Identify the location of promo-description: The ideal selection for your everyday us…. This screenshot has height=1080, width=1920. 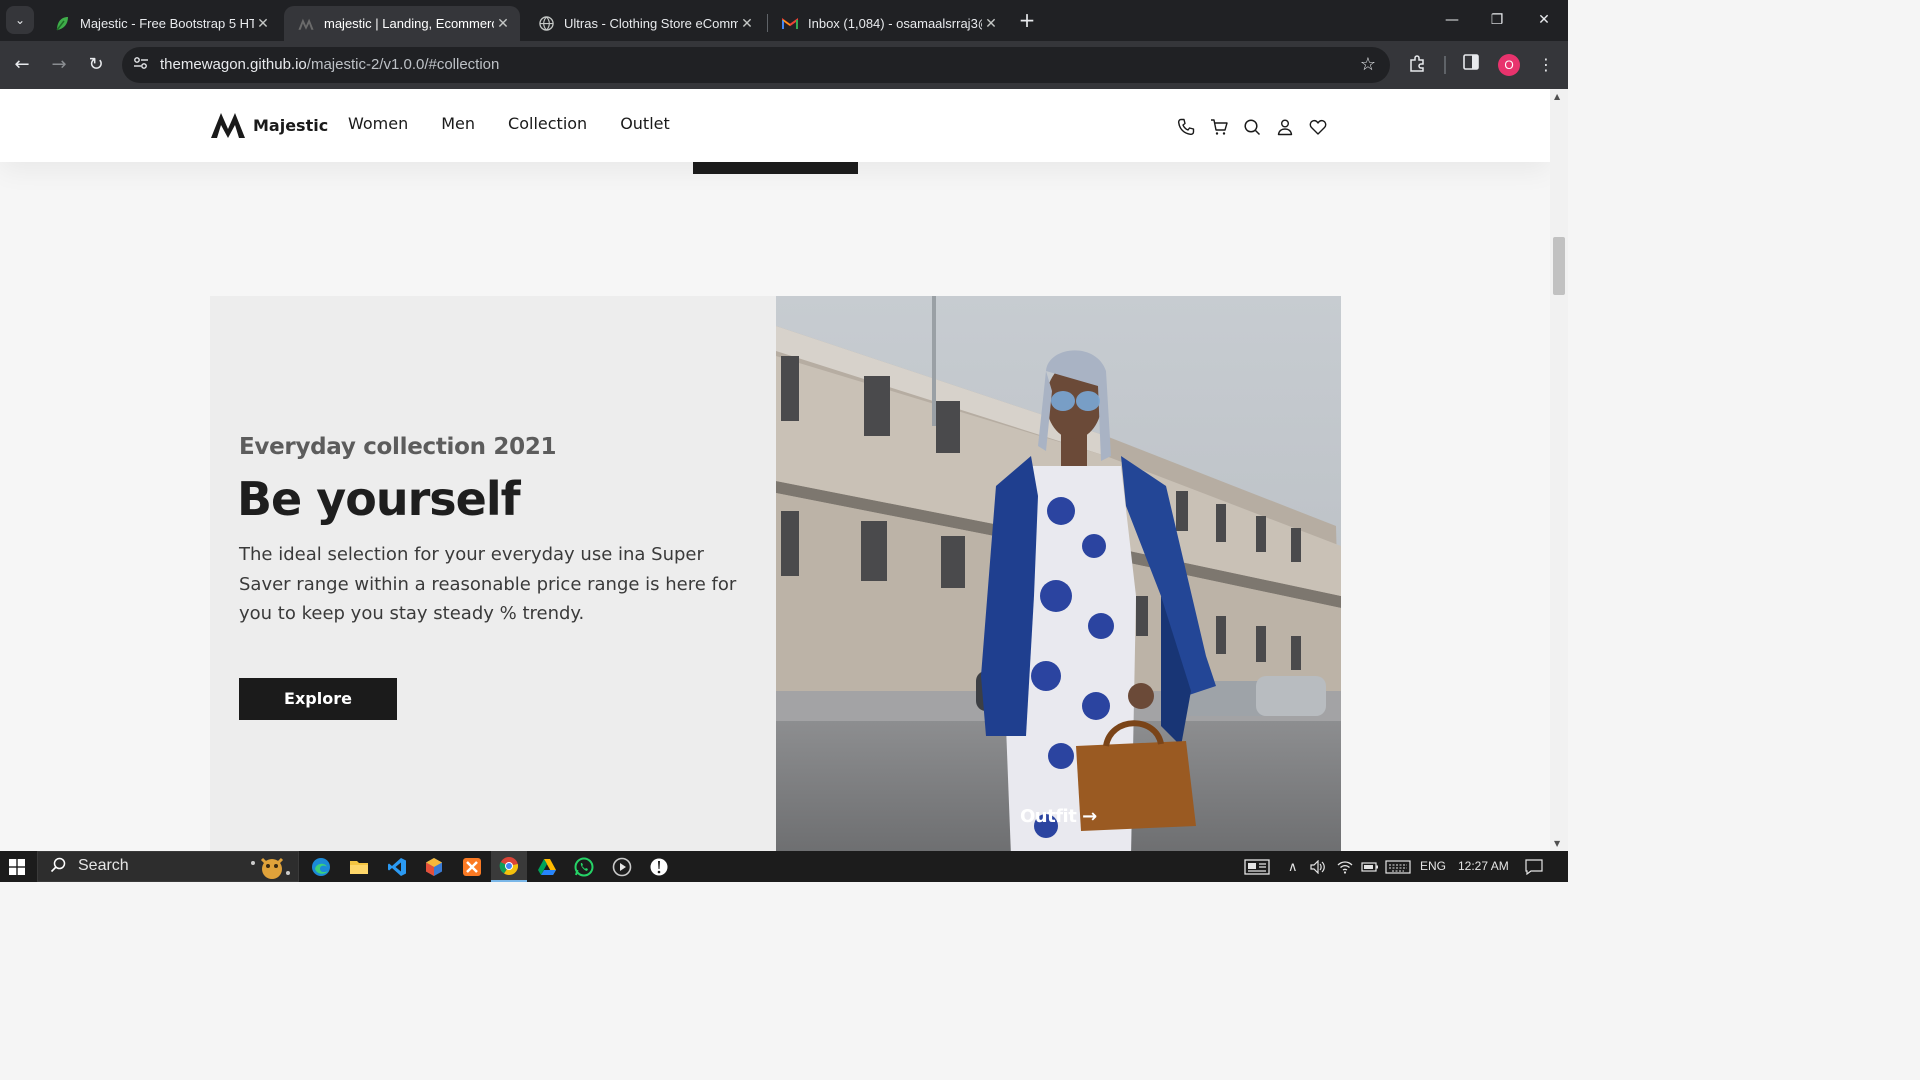
(488, 584).